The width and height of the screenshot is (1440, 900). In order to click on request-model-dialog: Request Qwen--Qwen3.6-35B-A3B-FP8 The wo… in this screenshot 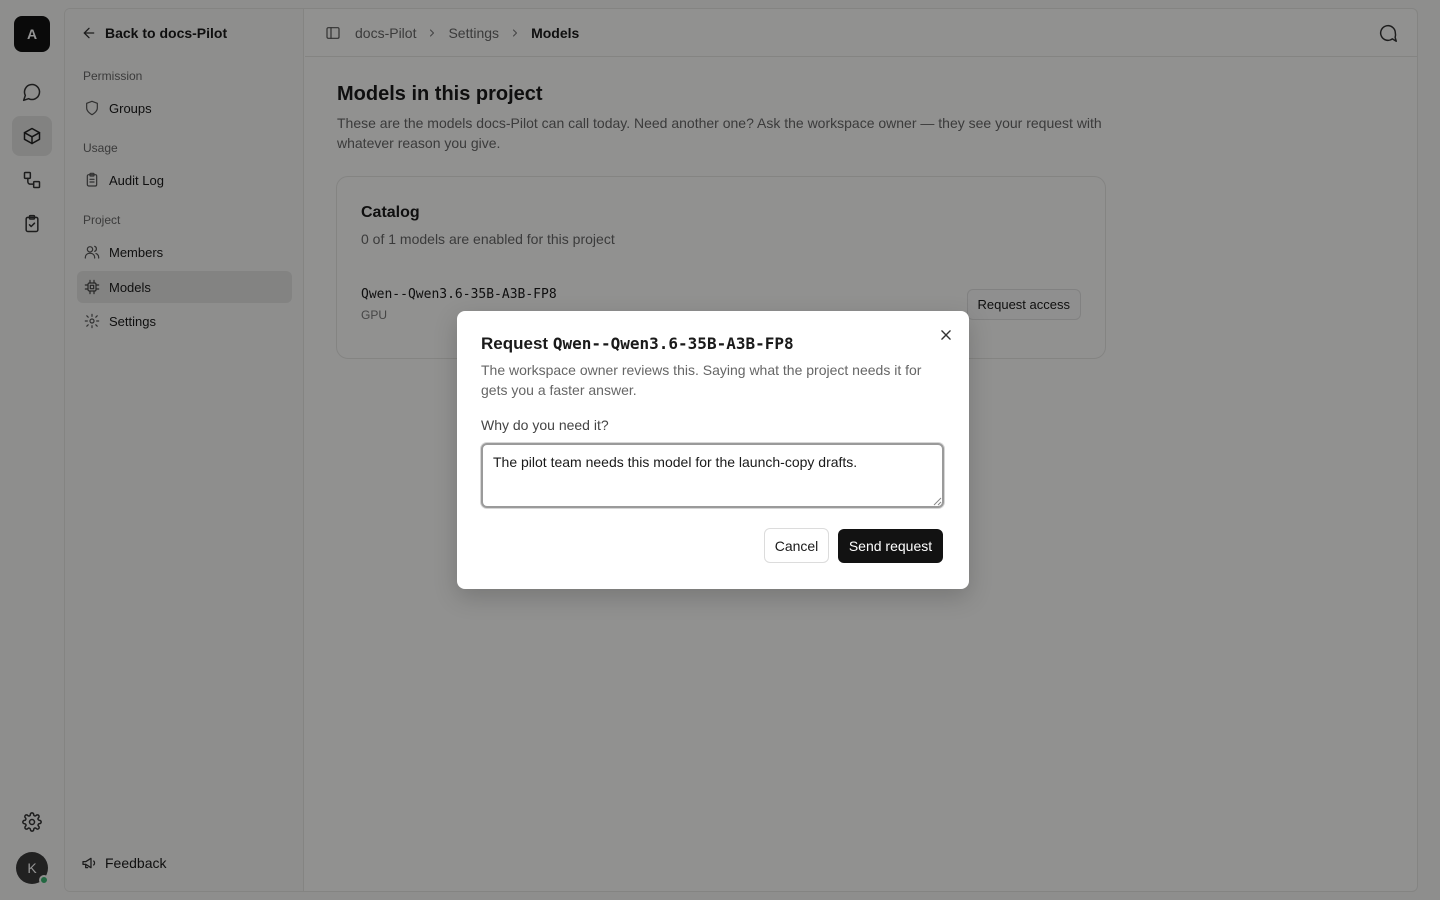, I will do `click(713, 450)`.